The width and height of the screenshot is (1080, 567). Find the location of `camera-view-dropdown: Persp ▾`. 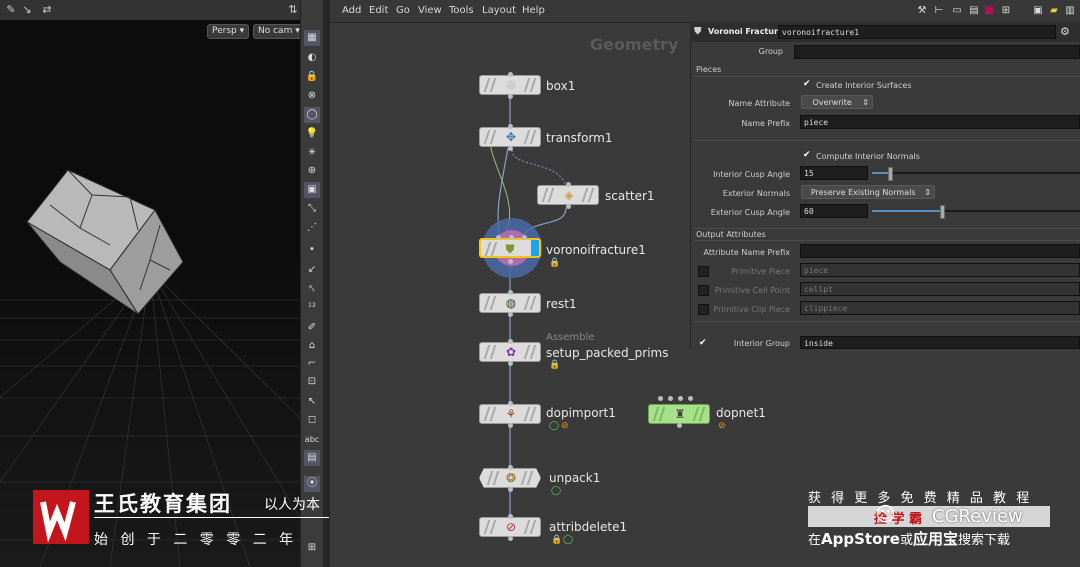

camera-view-dropdown: Persp ▾ is located at coordinates (228, 31).